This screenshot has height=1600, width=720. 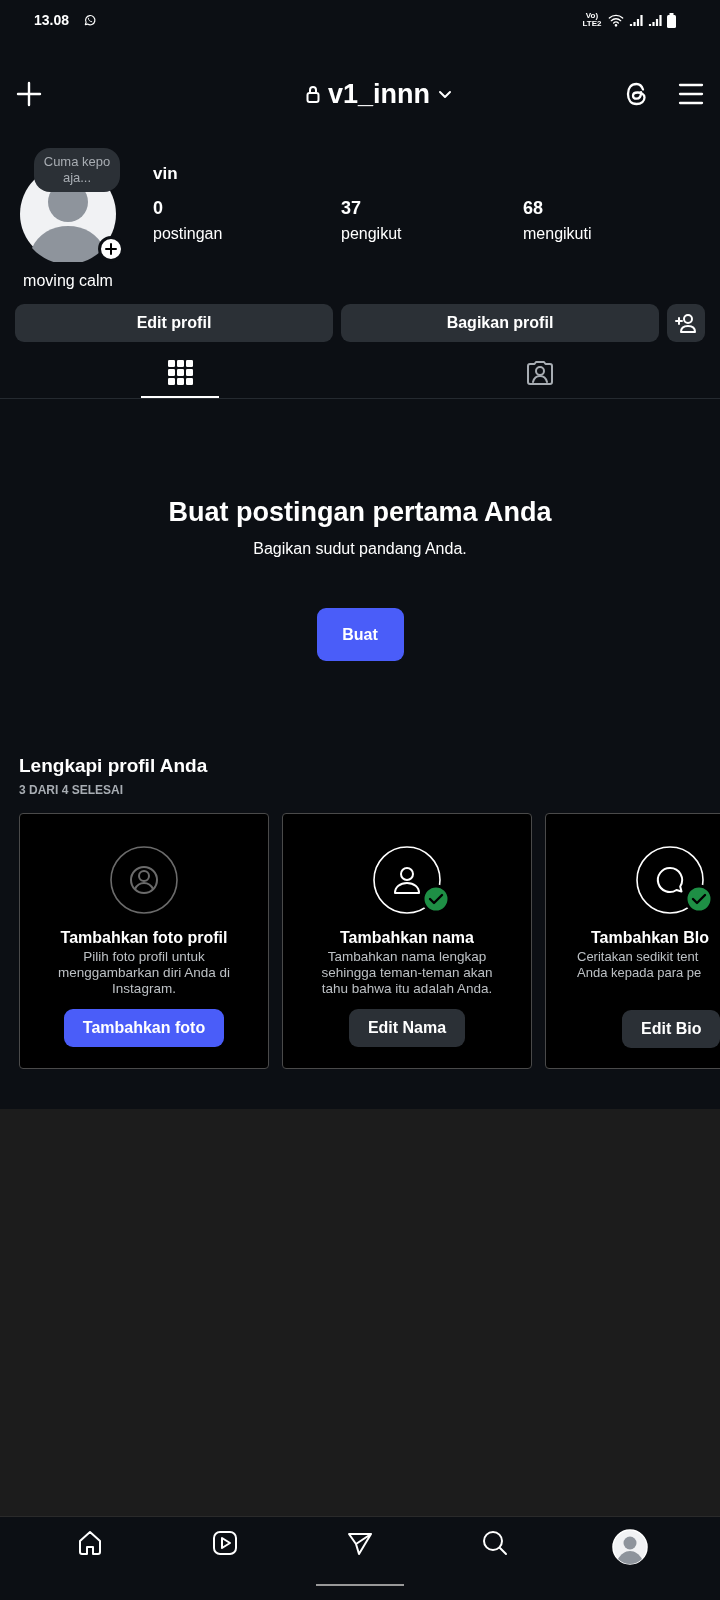 What do you see at coordinates (495, 1543) in the screenshot?
I see `search-icon` at bounding box center [495, 1543].